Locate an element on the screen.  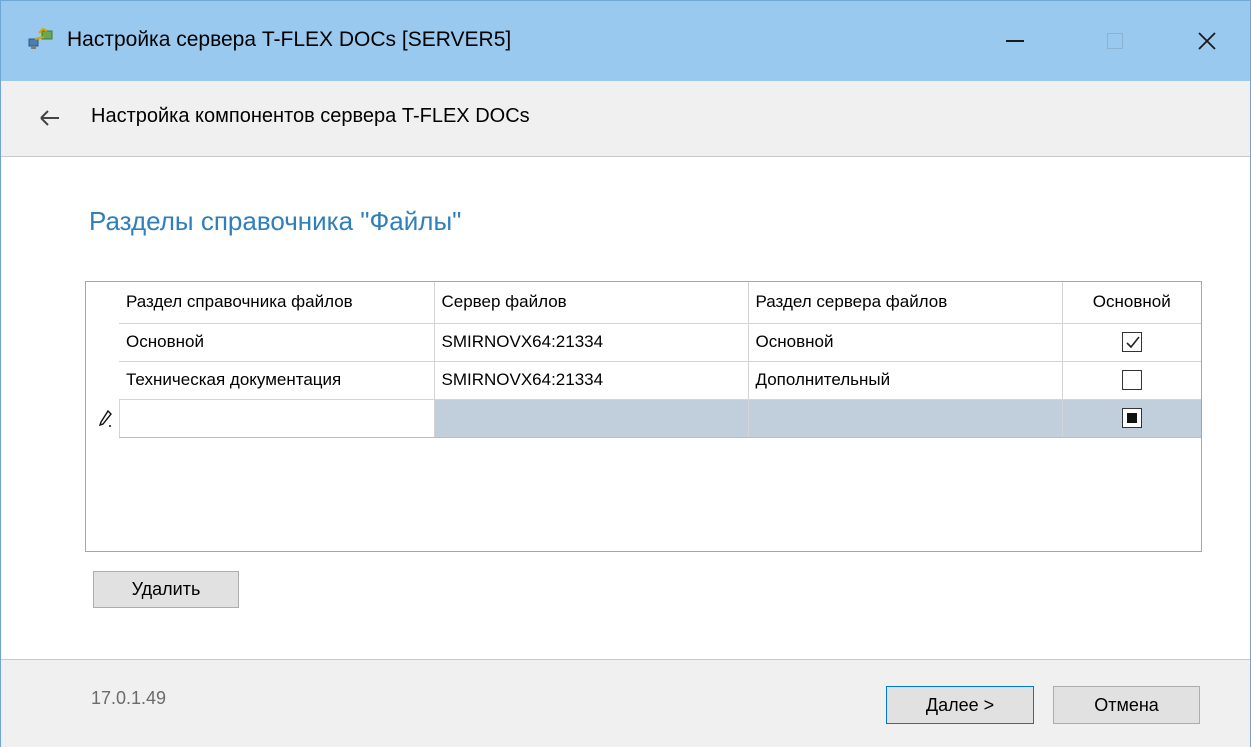
minimize-icon is located at coordinates (1015, 41).